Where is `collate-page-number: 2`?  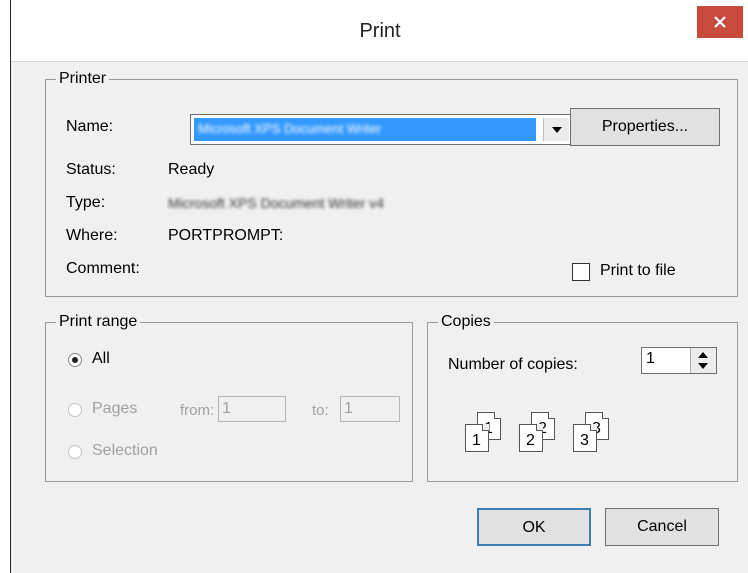 collate-page-number: 2 is located at coordinates (530, 440).